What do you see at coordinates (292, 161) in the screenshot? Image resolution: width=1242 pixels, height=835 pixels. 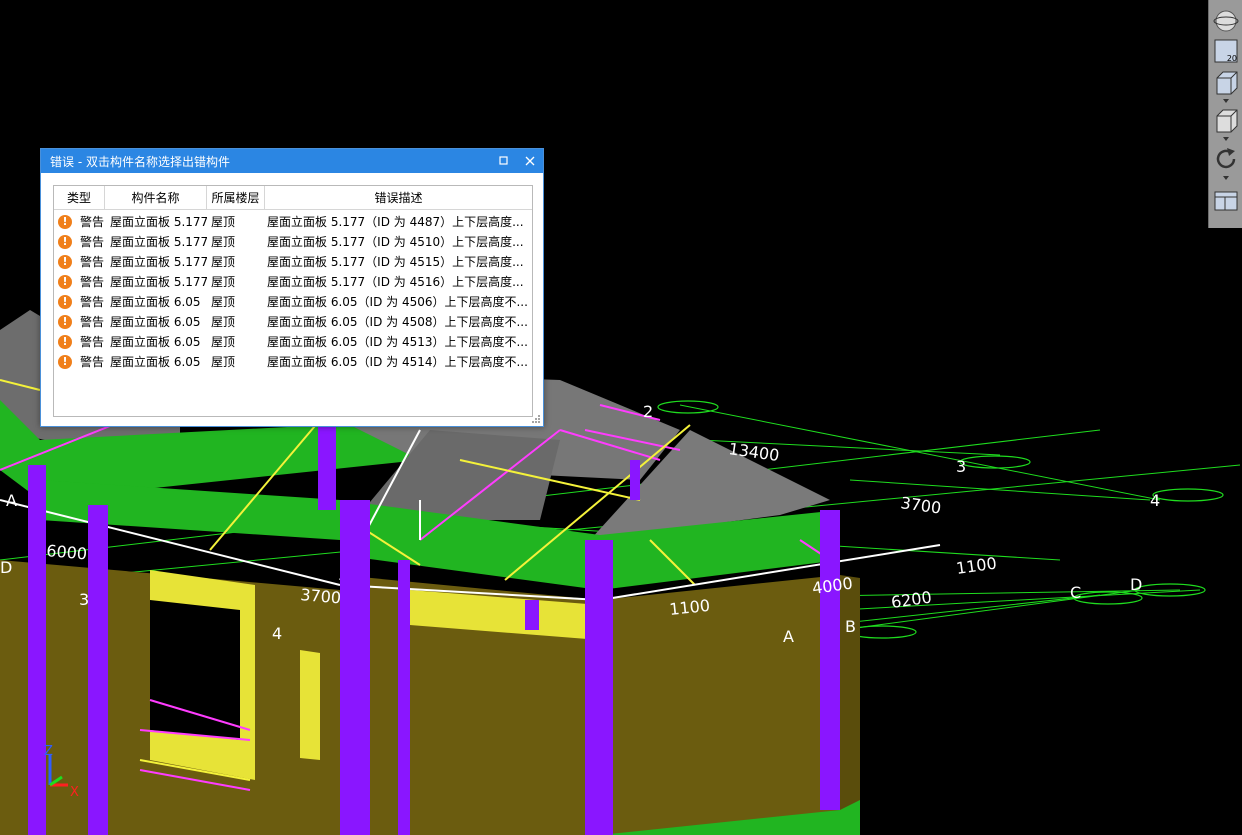 I see `dialog-title-bar: 错误 - 双击构件名称选择出错构件` at bounding box center [292, 161].